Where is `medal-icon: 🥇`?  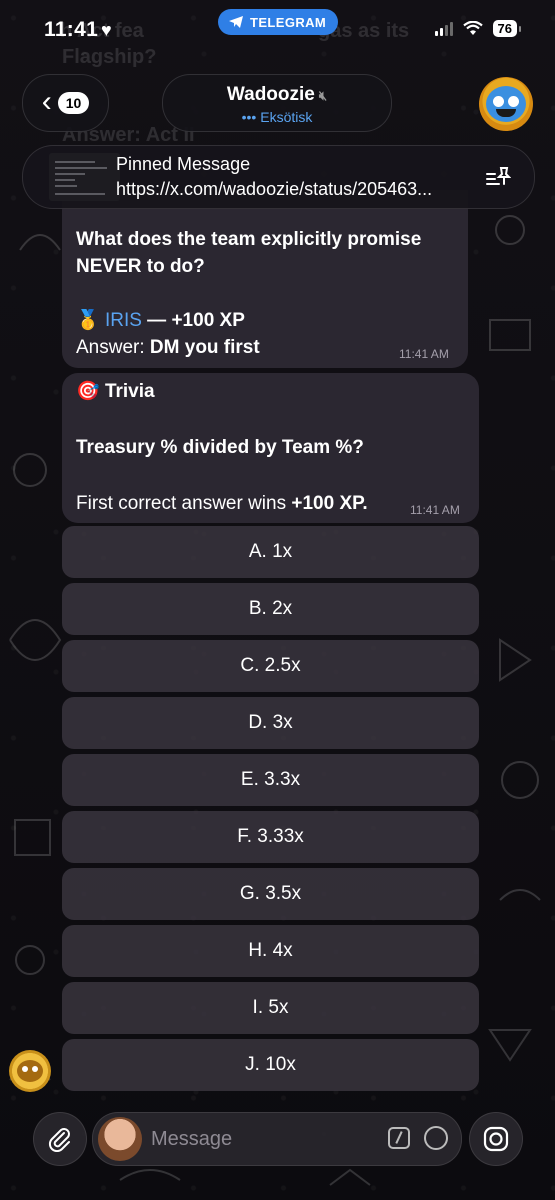 medal-icon: 🥇 is located at coordinates (88, 320).